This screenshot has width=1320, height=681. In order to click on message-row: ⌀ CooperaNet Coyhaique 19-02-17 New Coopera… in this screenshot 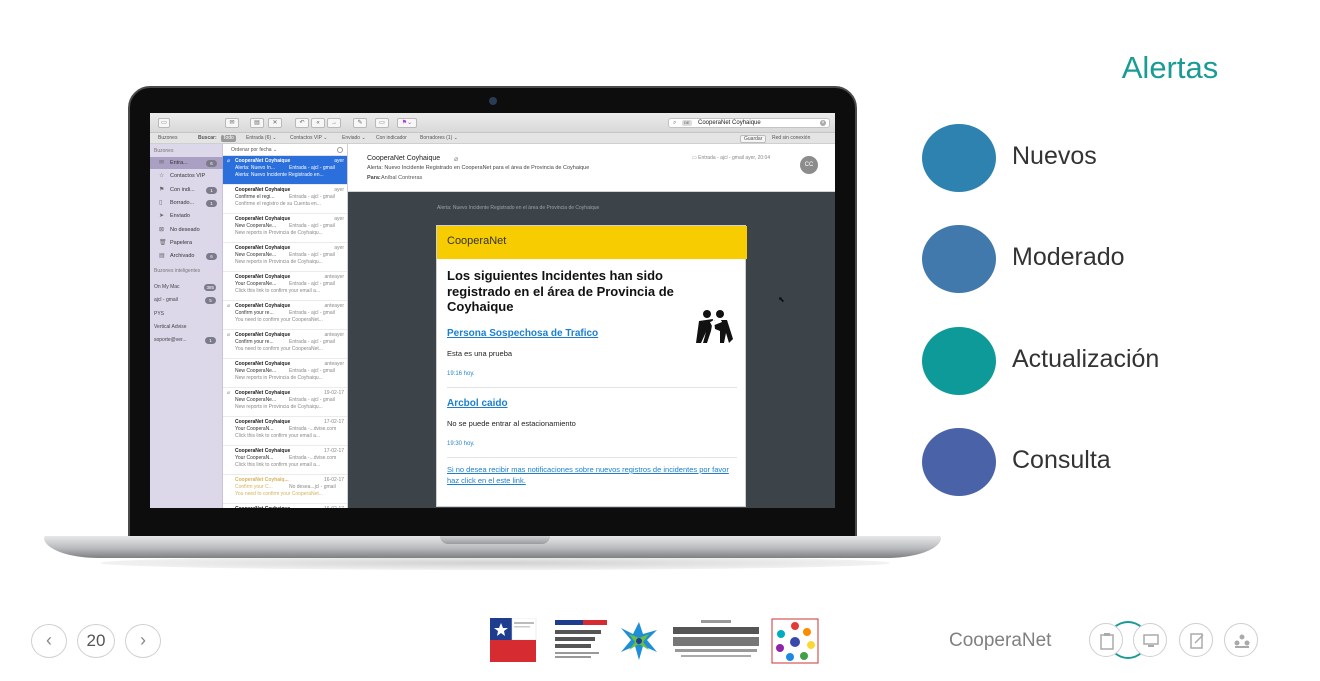, I will do `click(285, 402)`.